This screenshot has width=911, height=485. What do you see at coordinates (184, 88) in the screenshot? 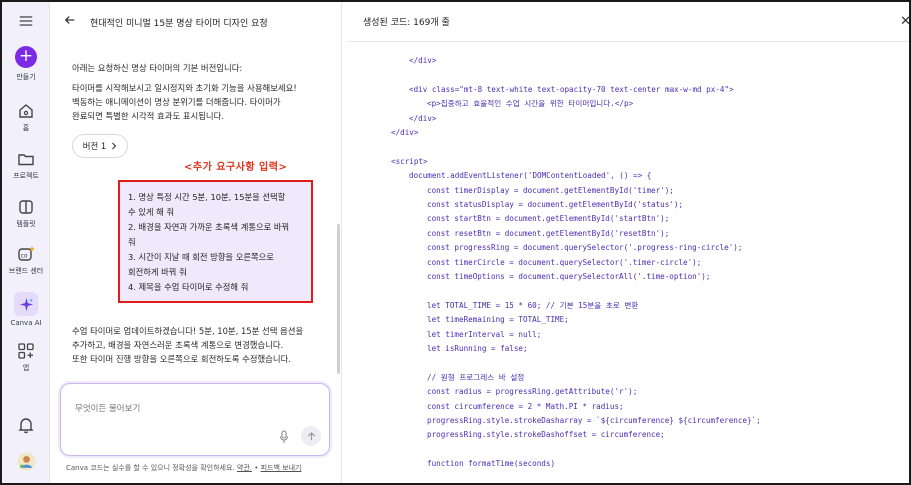
I see `description-line: 타이머를 시작해보시고 일시정지와 초기화 기능을 사용해보세요!` at bounding box center [184, 88].